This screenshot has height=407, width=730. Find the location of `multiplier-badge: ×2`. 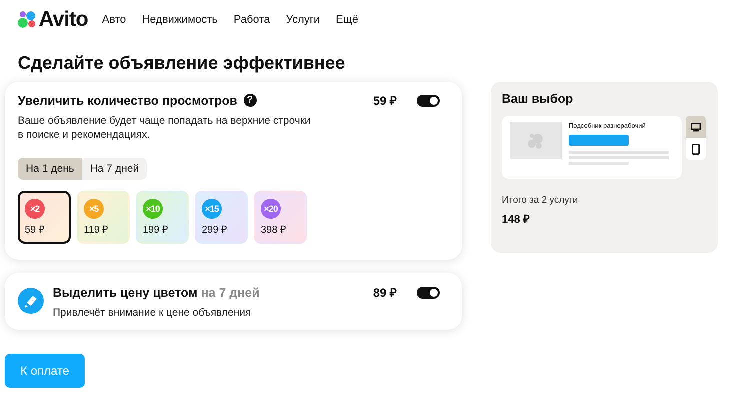

multiplier-badge: ×2 is located at coordinates (35, 209).